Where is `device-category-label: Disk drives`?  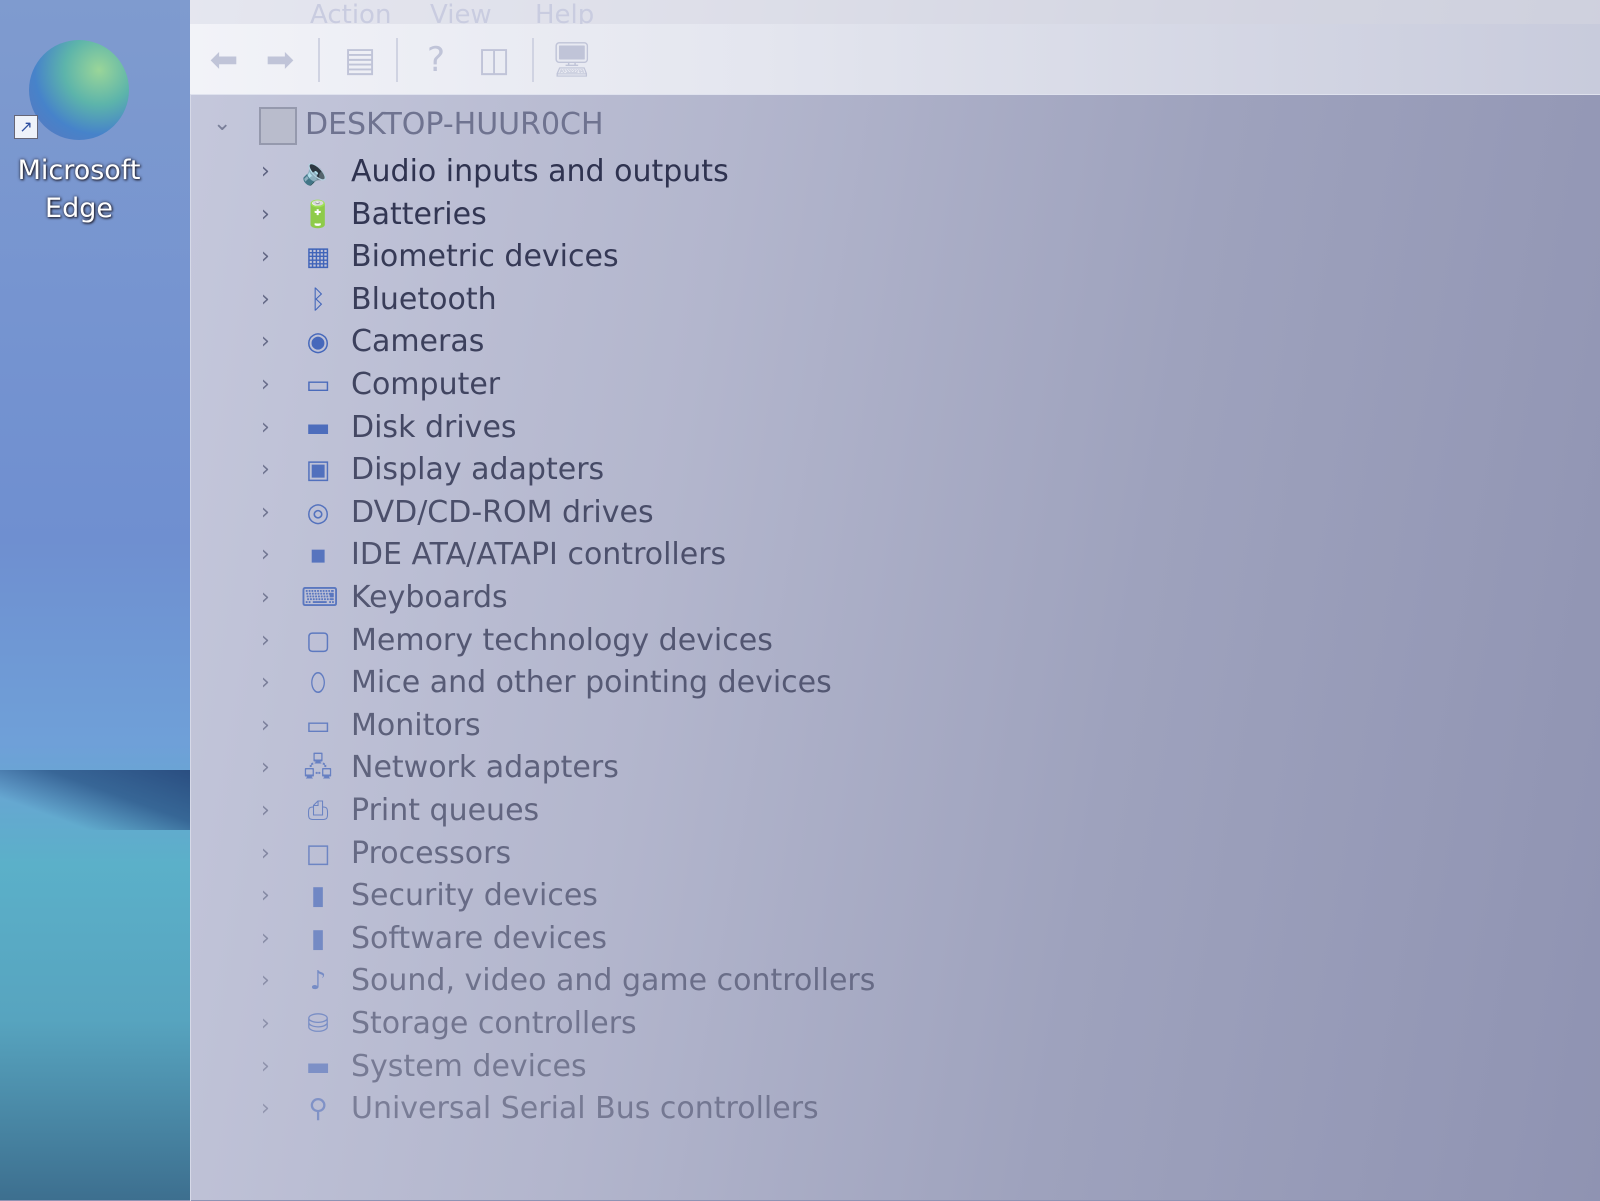
device-category-label: Disk drives is located at coordinates (434, 427).